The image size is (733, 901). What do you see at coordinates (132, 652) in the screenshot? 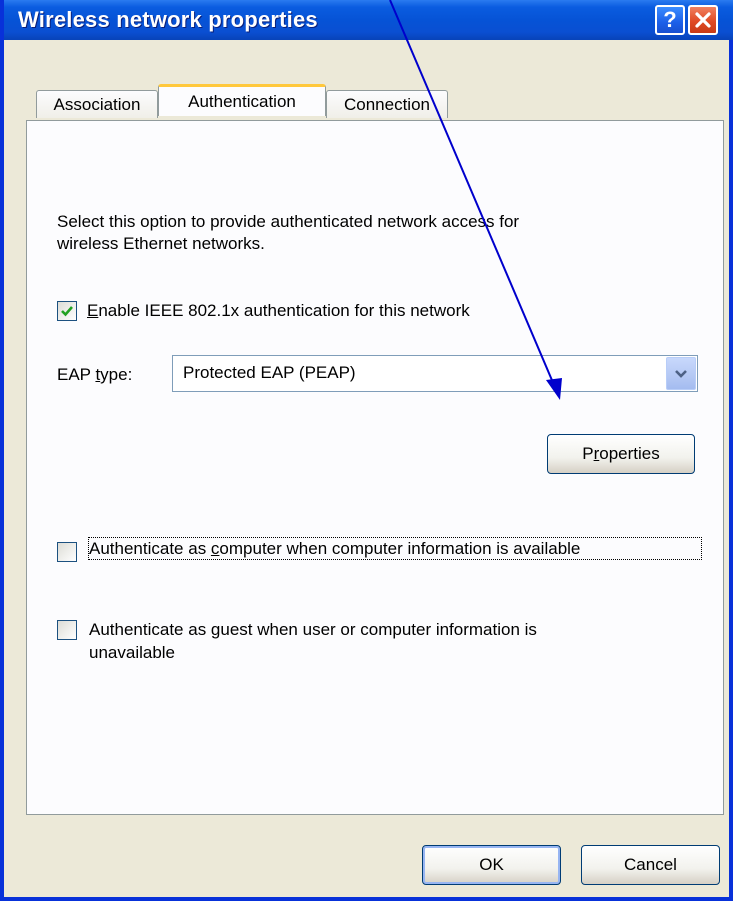
I see `auth-as-guest-label-line2: unavailable` at bounding box center [132, 652].